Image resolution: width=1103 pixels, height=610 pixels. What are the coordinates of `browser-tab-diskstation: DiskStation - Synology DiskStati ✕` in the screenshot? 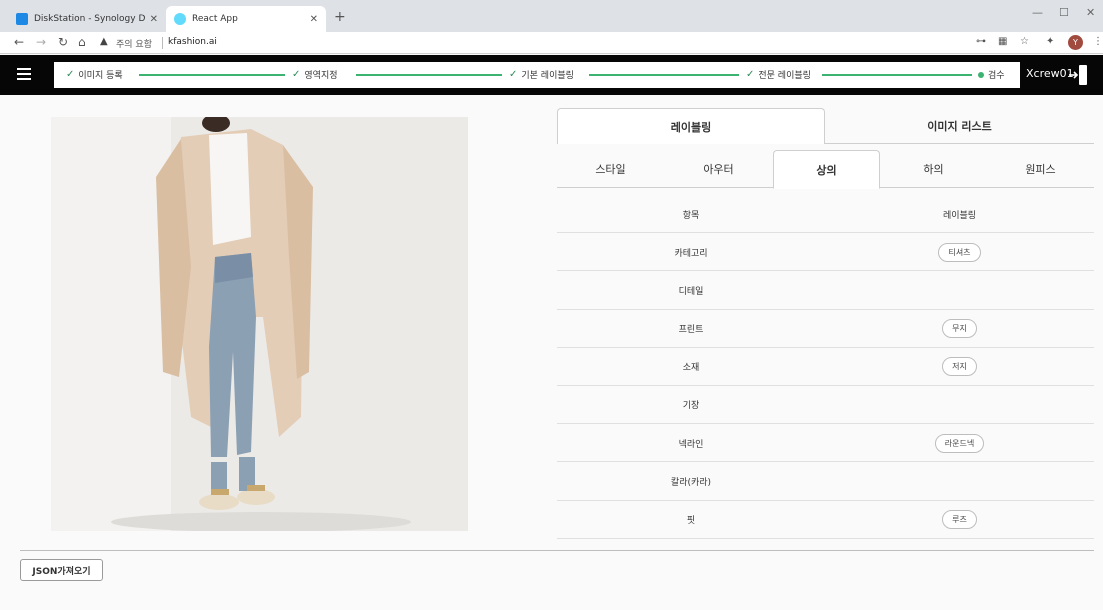 It's located at (87, 19).